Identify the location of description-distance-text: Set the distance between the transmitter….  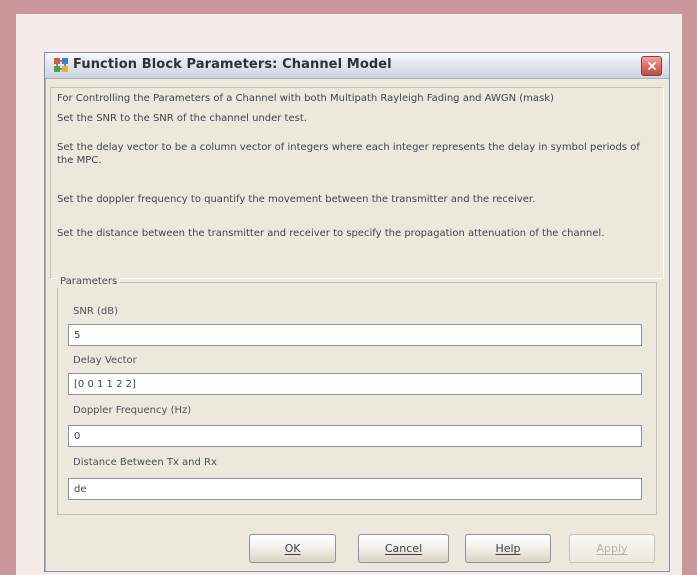
(331, 233).